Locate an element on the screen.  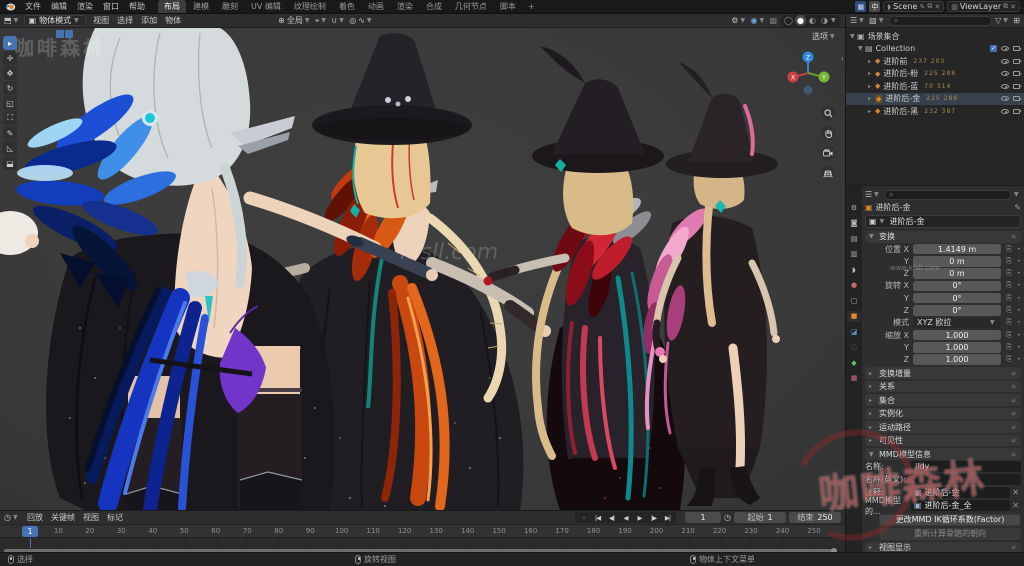
collection-row: ▼ ▤ Collection ✓ is located at coordinates (935, 49).